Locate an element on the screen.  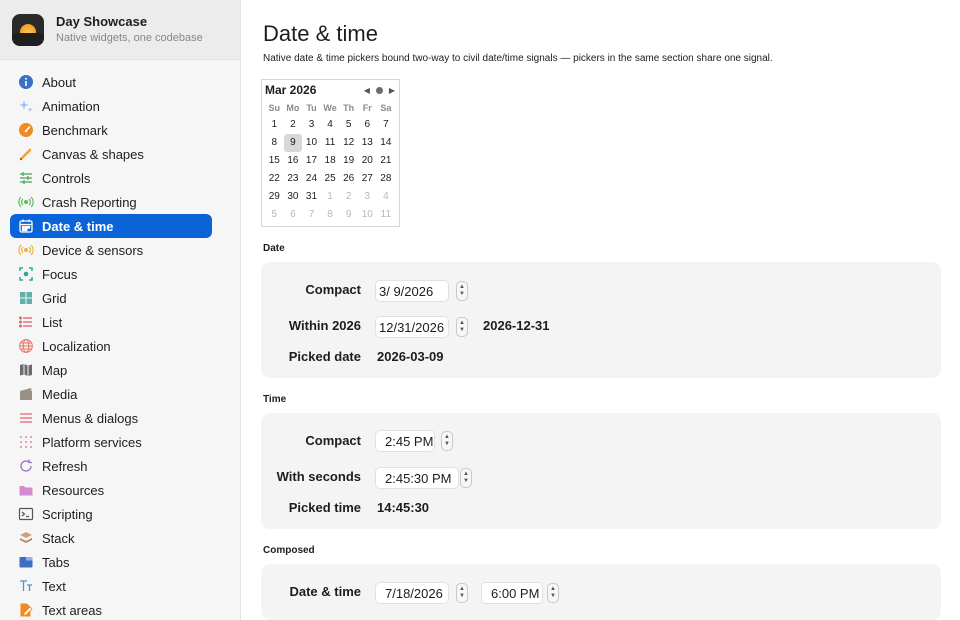
sidebar-item-platform-services: Platform services is located at coordinates (111, 442).